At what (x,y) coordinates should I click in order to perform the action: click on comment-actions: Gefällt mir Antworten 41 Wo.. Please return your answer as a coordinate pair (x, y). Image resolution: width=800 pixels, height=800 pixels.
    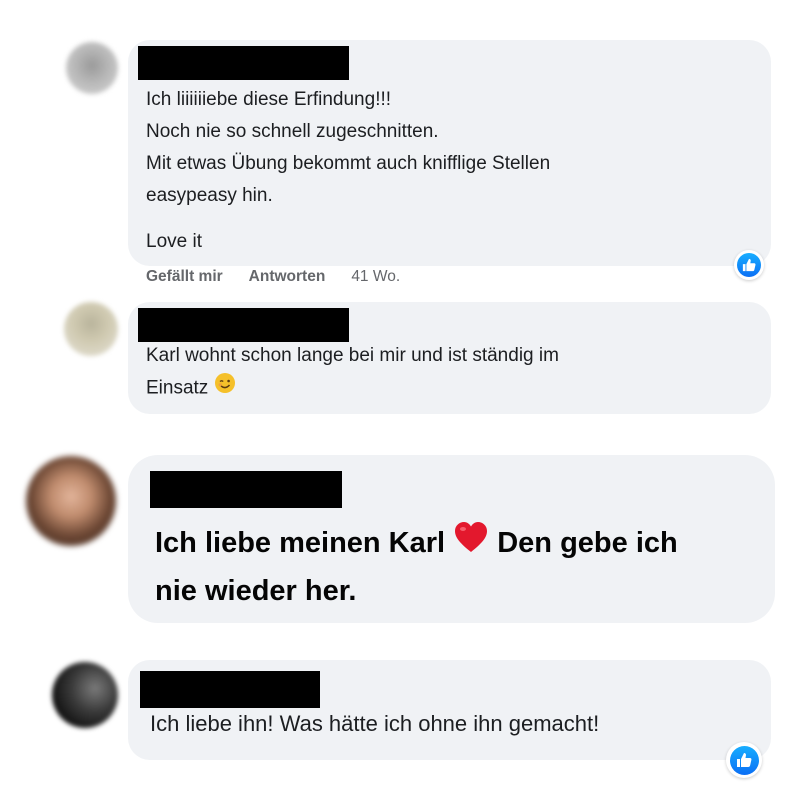
    Looking at the image, I should click on (273, 277).